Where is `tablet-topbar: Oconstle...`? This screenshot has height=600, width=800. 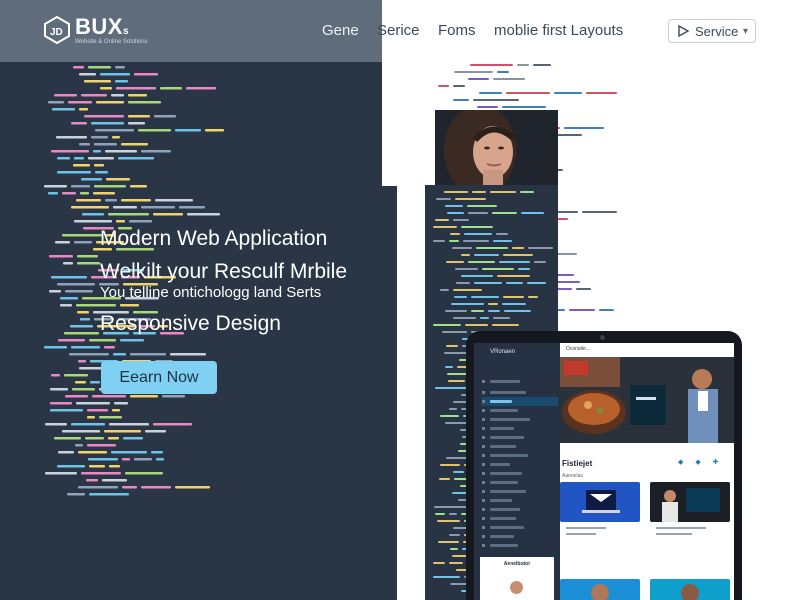
tablet-topbar: Oconstle... is located at coordinates (647, 350).